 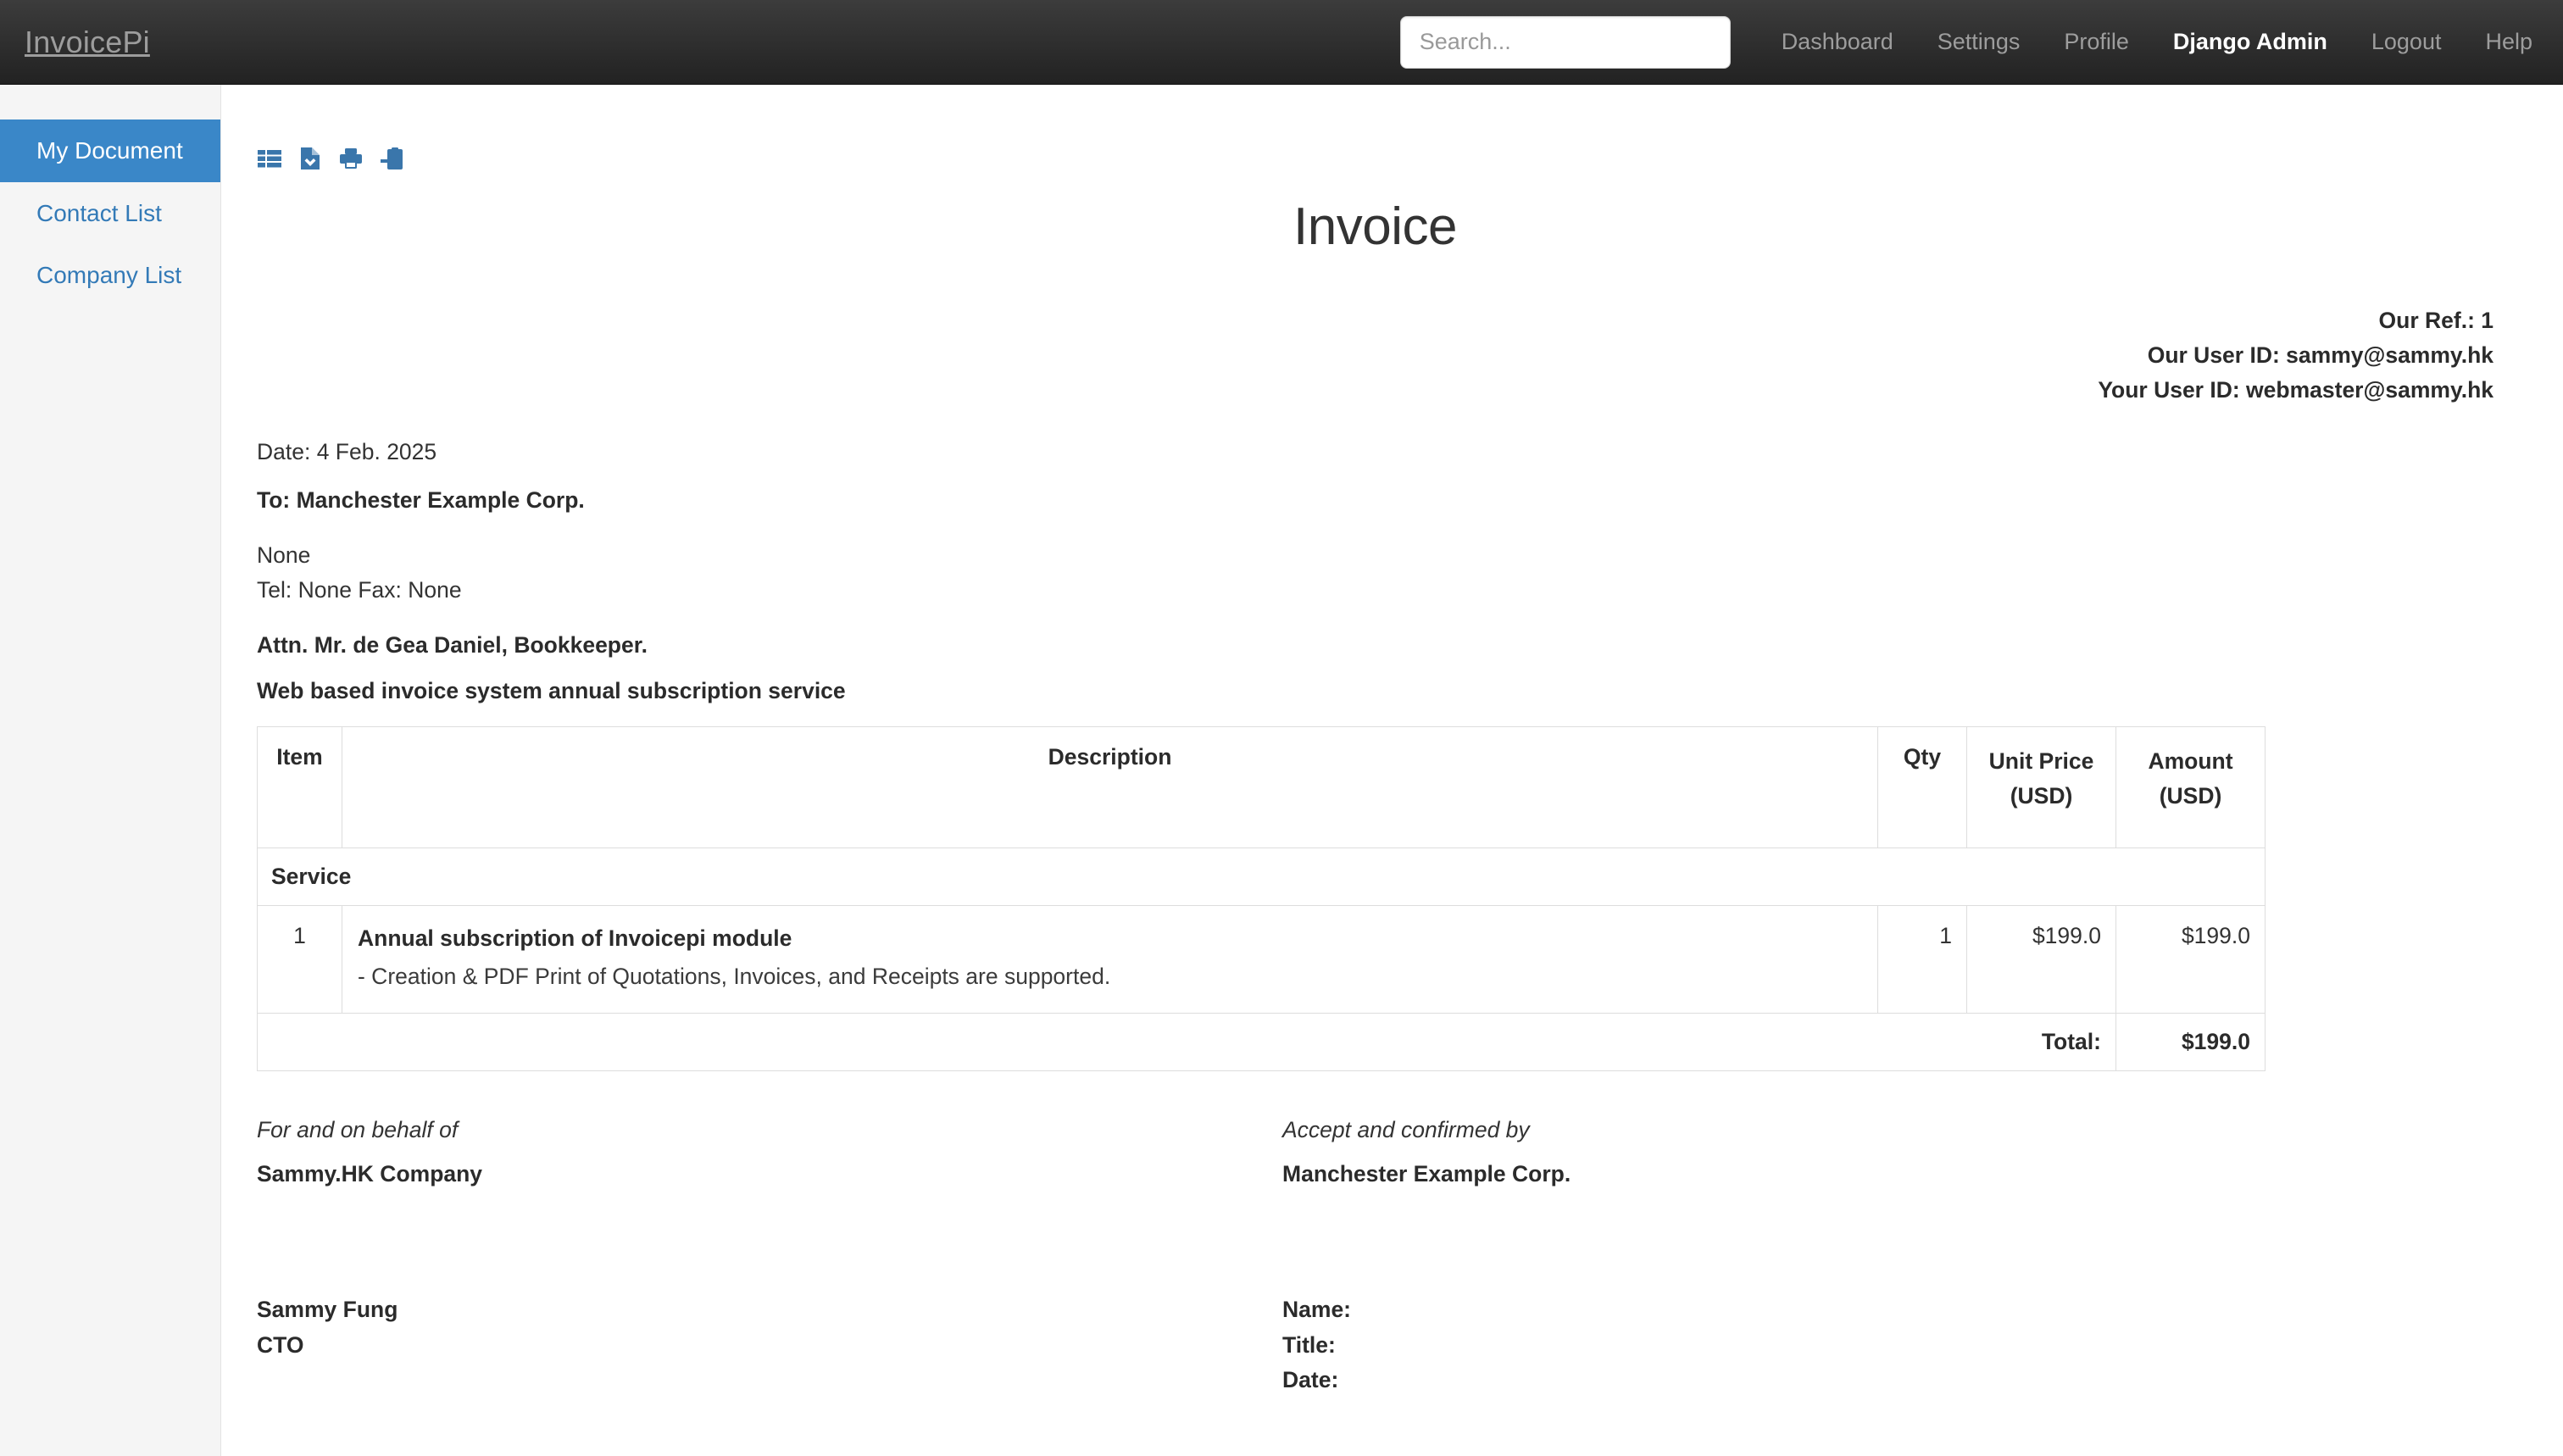 I want to click on nav-link-logout: Logout, so click(x=2406, y=43).